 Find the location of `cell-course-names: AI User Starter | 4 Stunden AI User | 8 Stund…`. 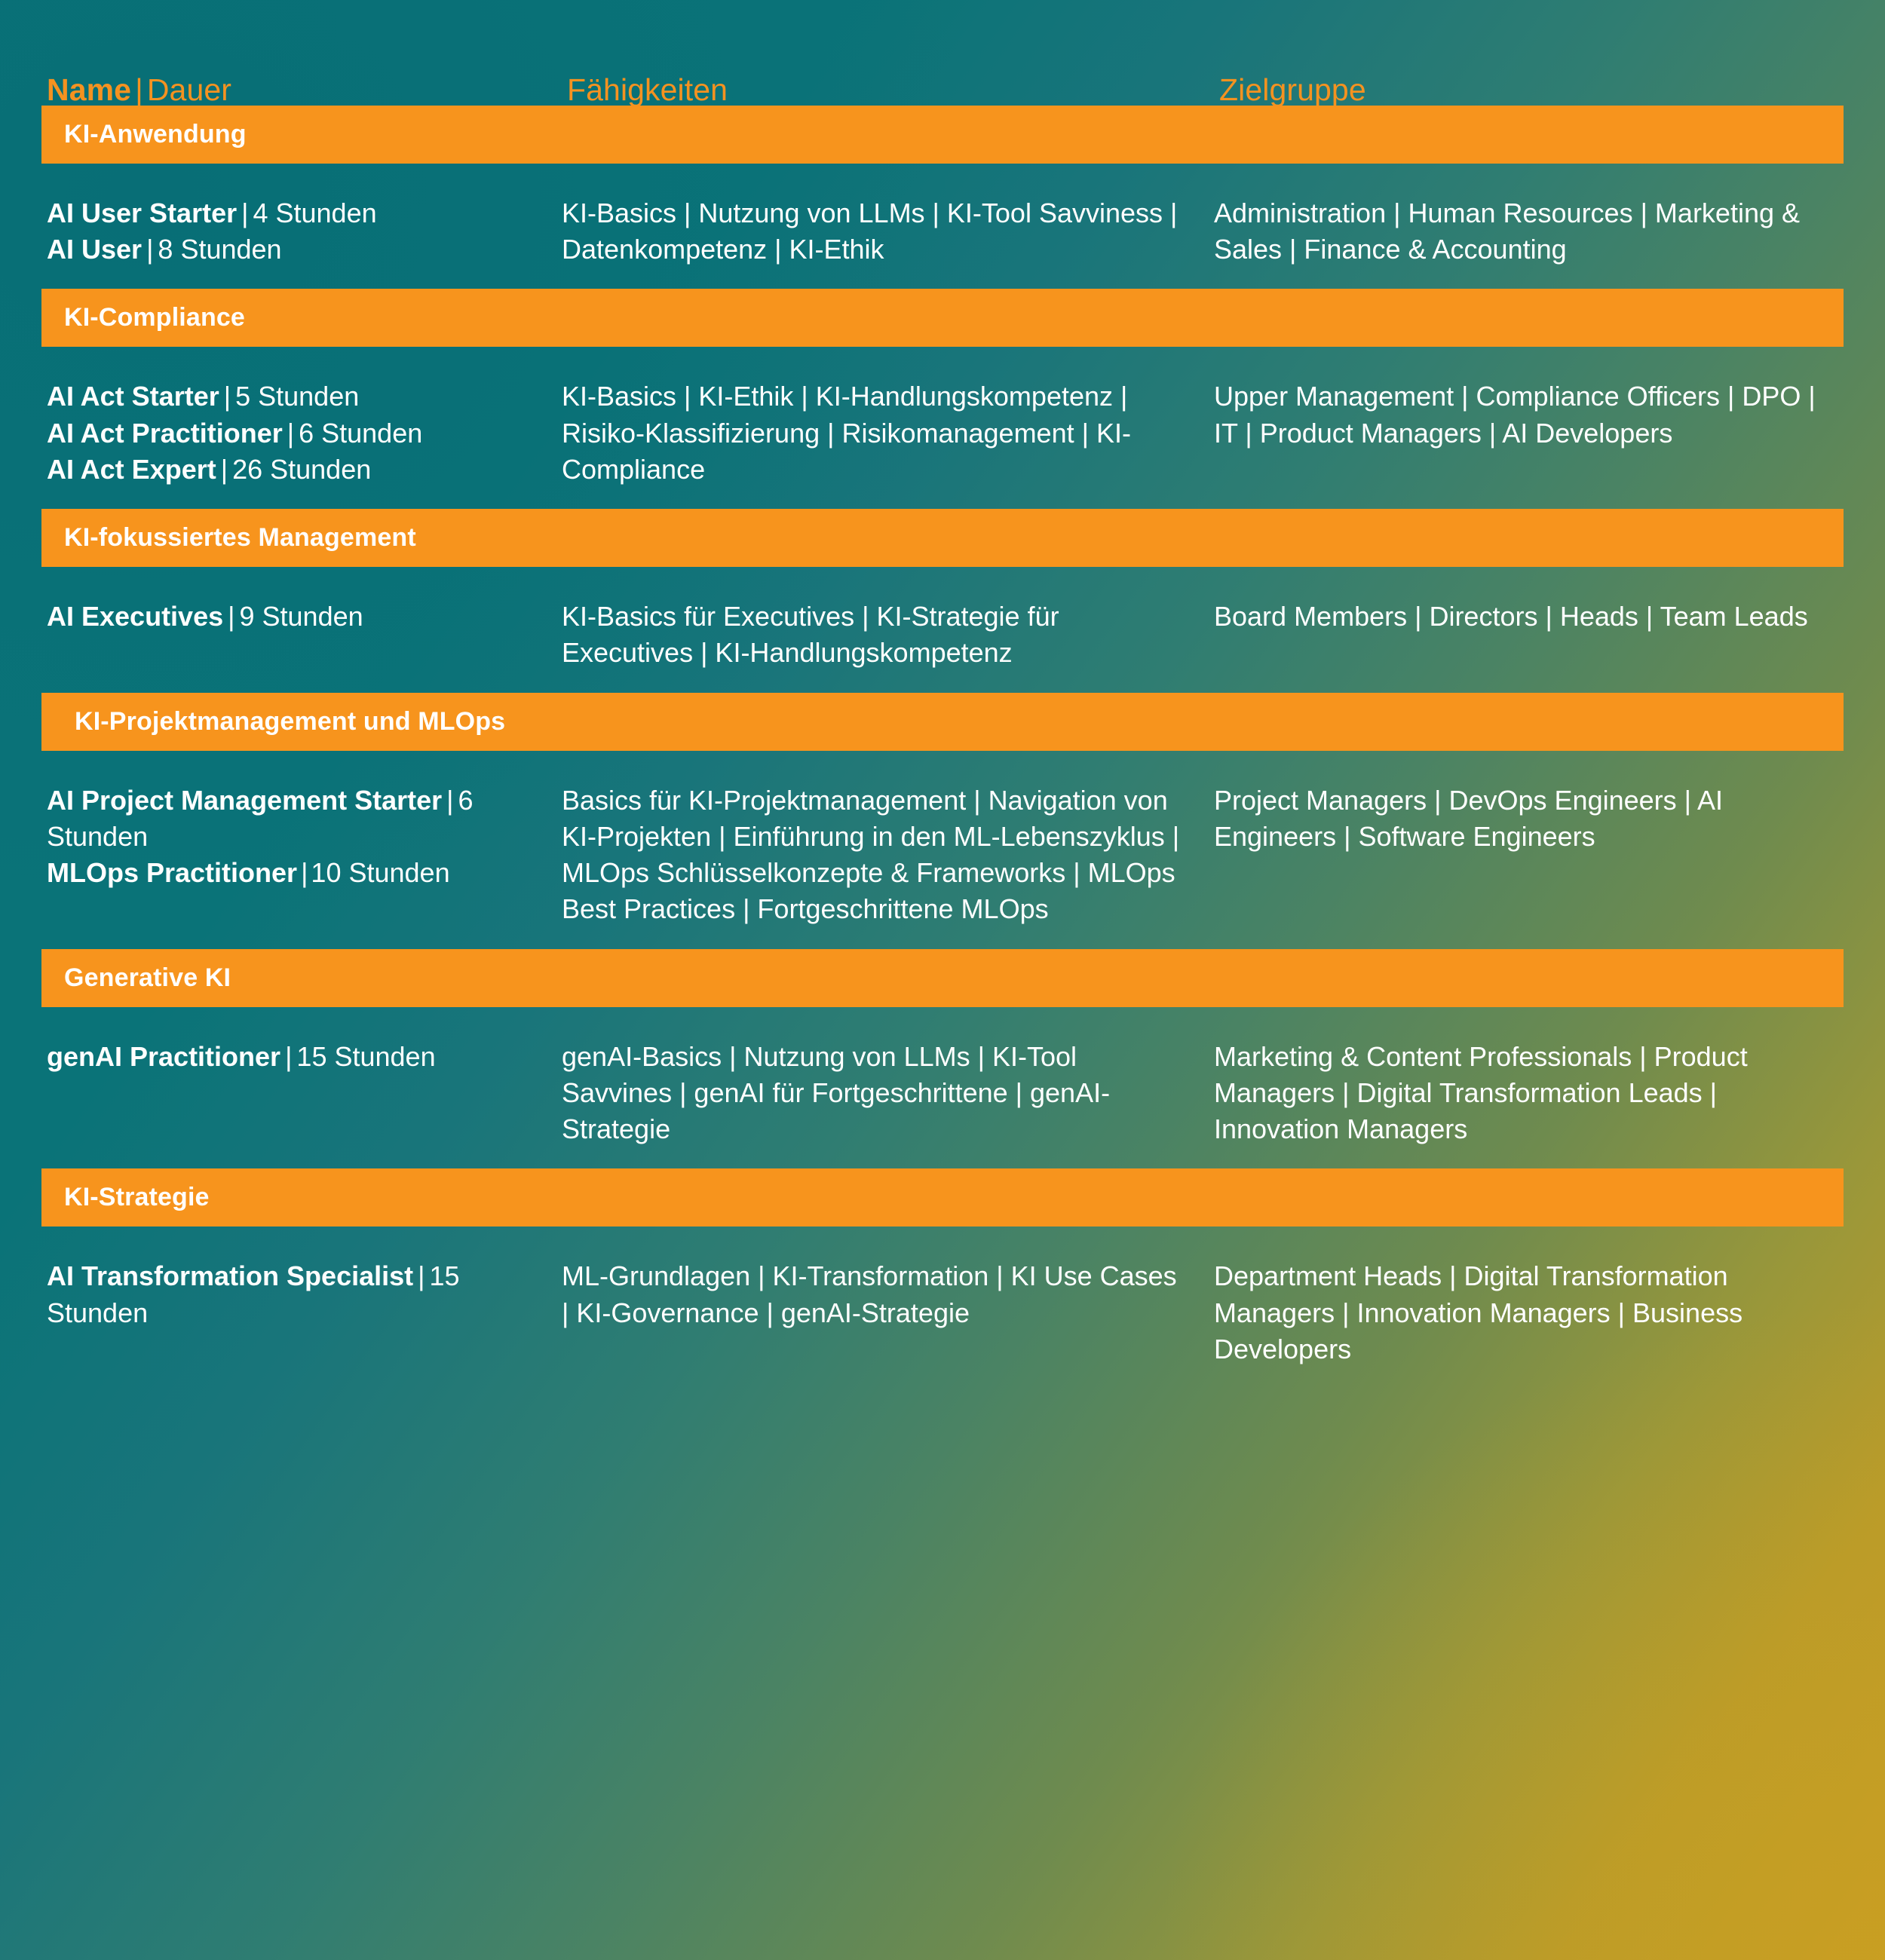

cell-course-names: AI User Starter | 4 Stunden AI User | 8 Stund… is located at coordinates (301, 231).